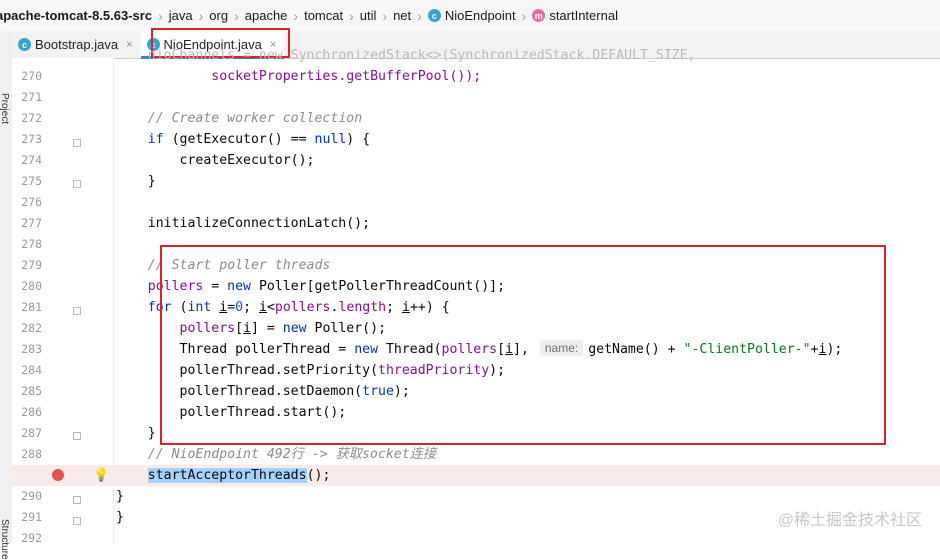 This screenshot has width=940, height=560. I want to click on line-number: 271, so click(31, 97).